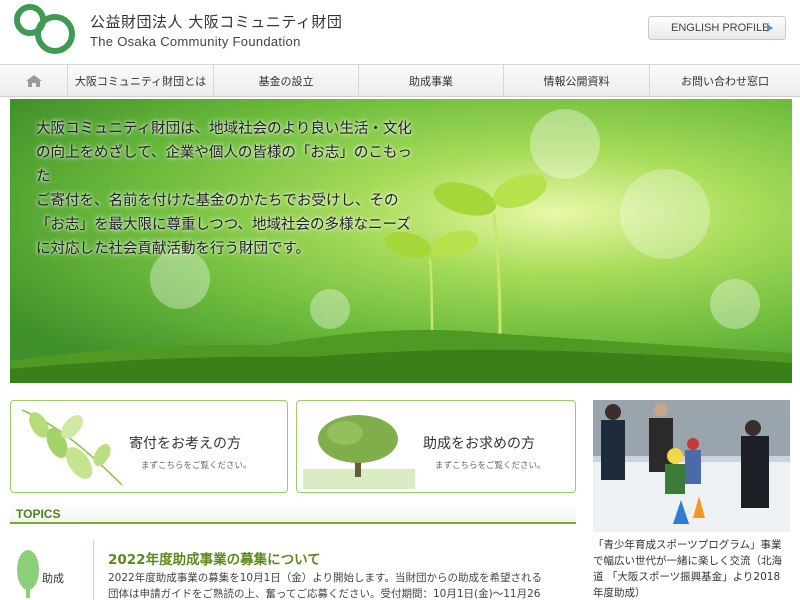  Describe the element at coordinates (196, 466) in the screenshot. I see `donate-card-subtitle: まずこちらをご覧ください。` at that location.